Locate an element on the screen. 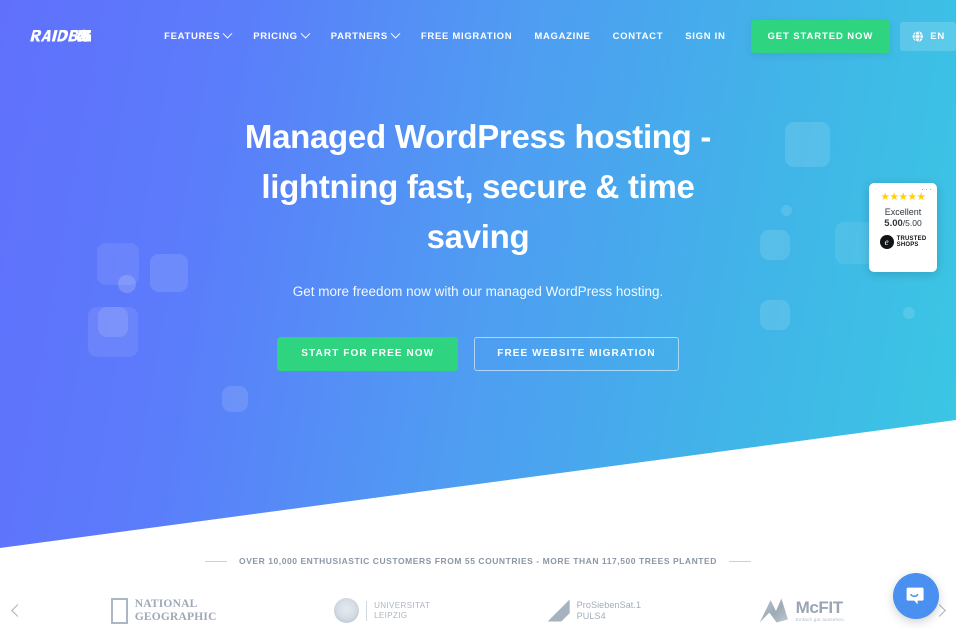 The image size is (956, 636). rule-right is located at coordinates (739, 561).